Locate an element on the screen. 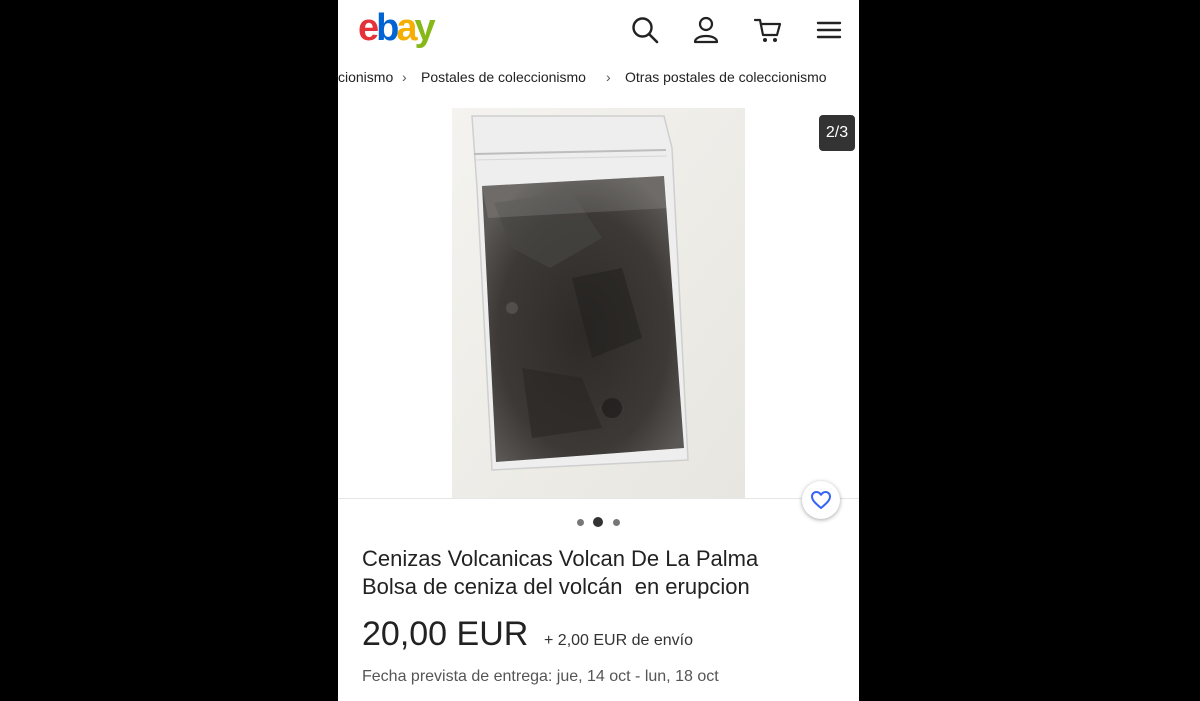 This screenshot has height=701, width=1200. pagination-dots is located at coordinates (598, 522).